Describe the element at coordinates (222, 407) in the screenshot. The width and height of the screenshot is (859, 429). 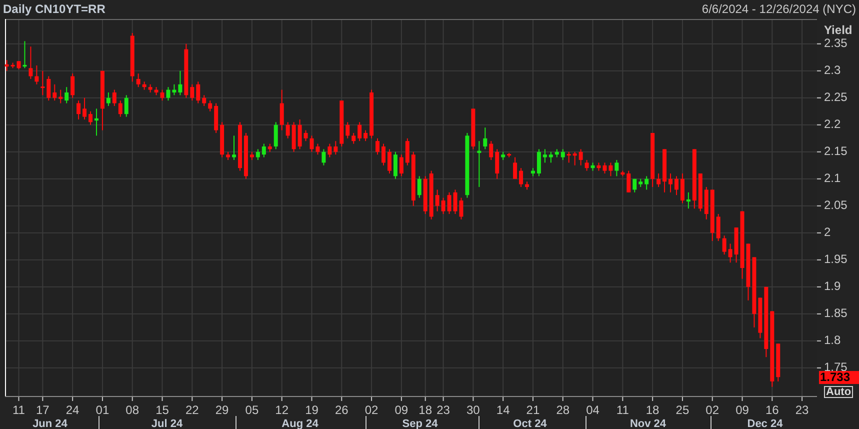
I see `x-axis-tick-label: 29` at that location.